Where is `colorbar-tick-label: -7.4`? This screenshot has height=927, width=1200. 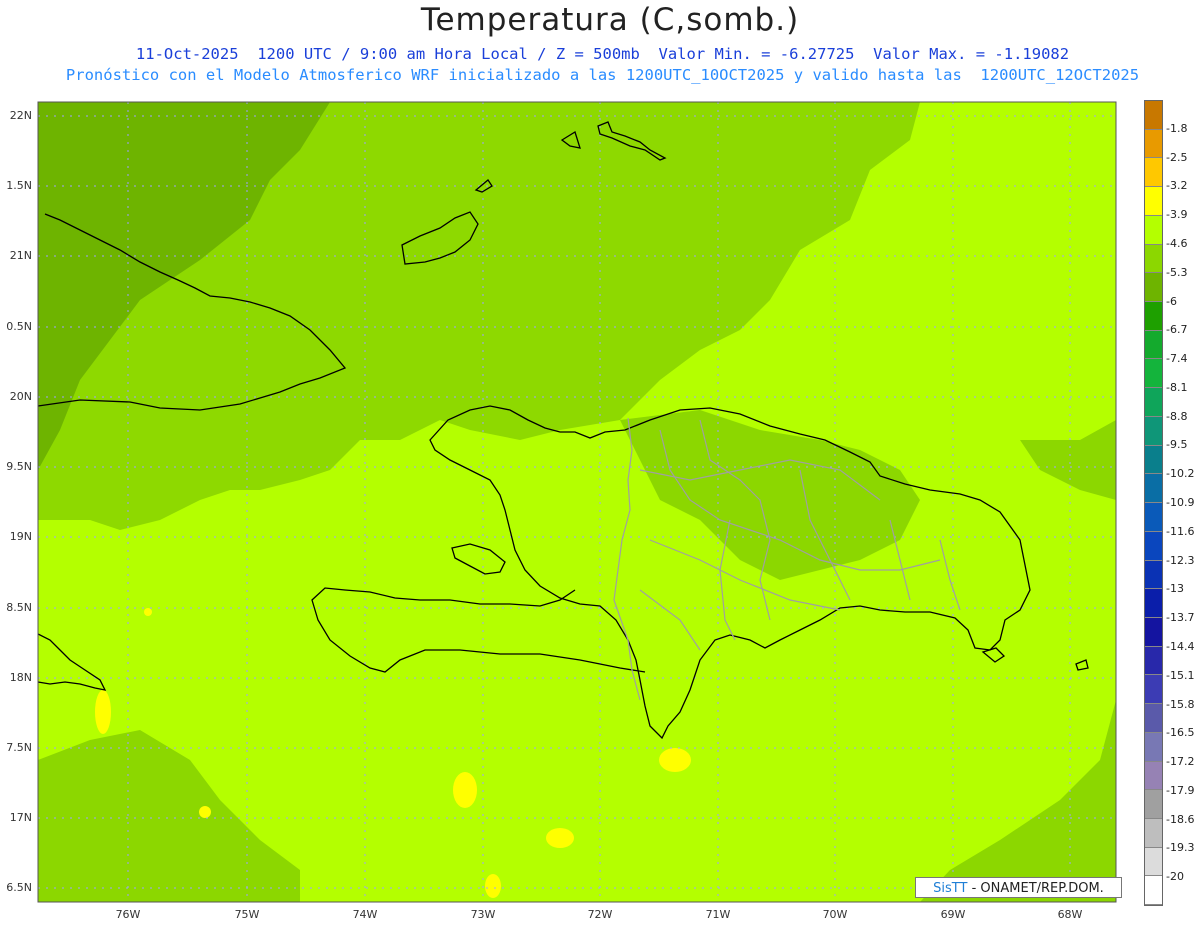
colorbar-tick-label: -7.4 is located at coordinates (1177, 359).